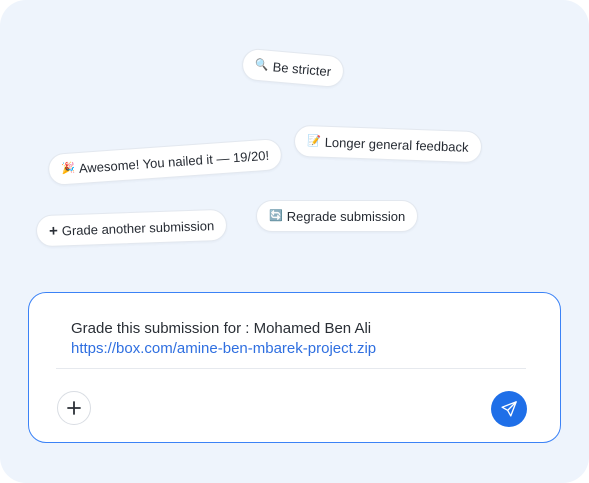 Image resolution: width=589 pixels, height=483 pixels. What do you see at coordinates (276, 215) in the screenshot?
I see `refresh-icon: 🔄` at bounding box center [276, 215].